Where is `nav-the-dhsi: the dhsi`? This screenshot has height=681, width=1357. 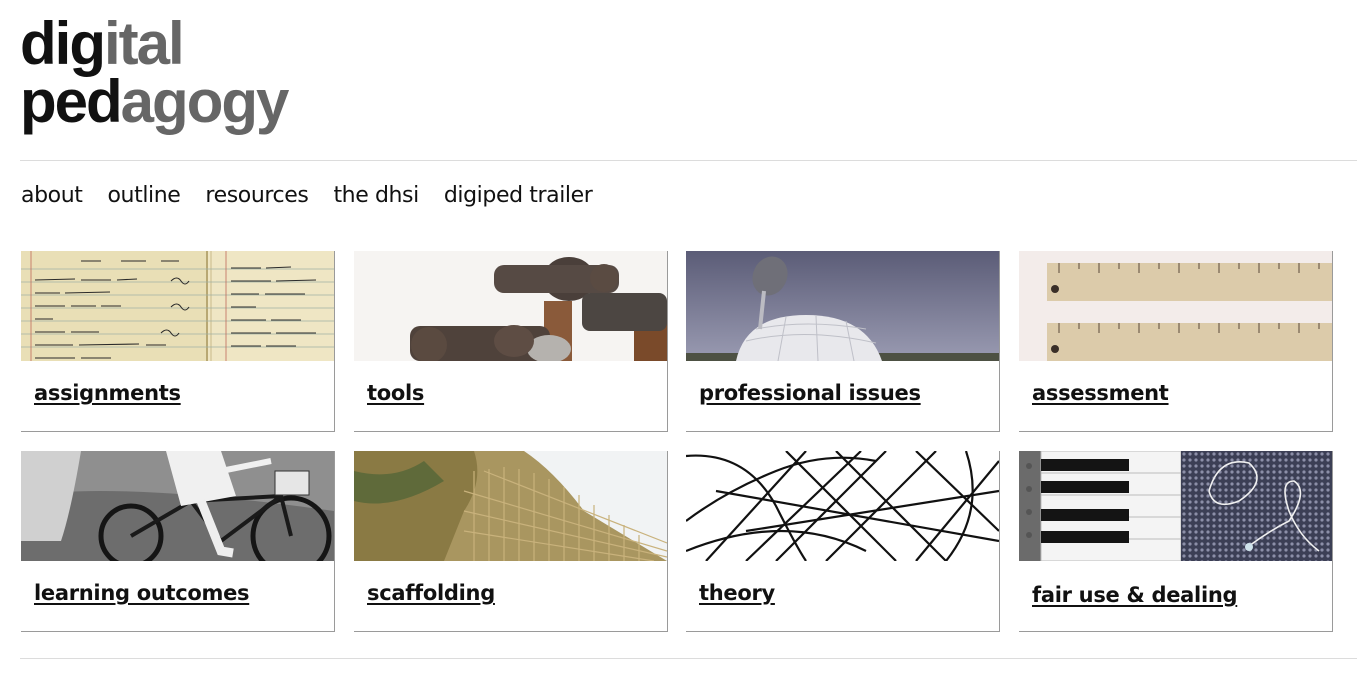 nav-the-dhsi: the dhsi is located at coordinates (376, 195).